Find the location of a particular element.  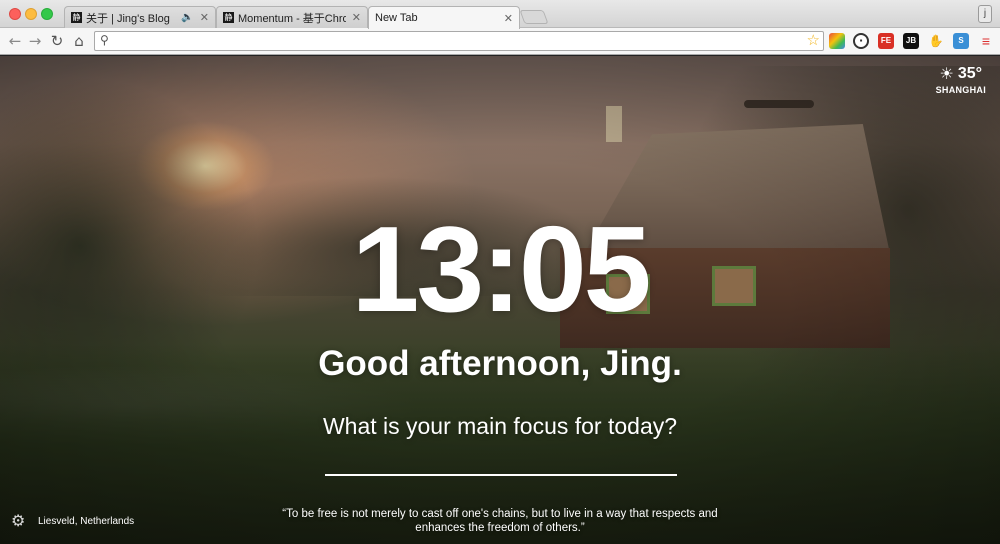

address-bar: ⚲ ☆ is located at coordinates (459, 41).